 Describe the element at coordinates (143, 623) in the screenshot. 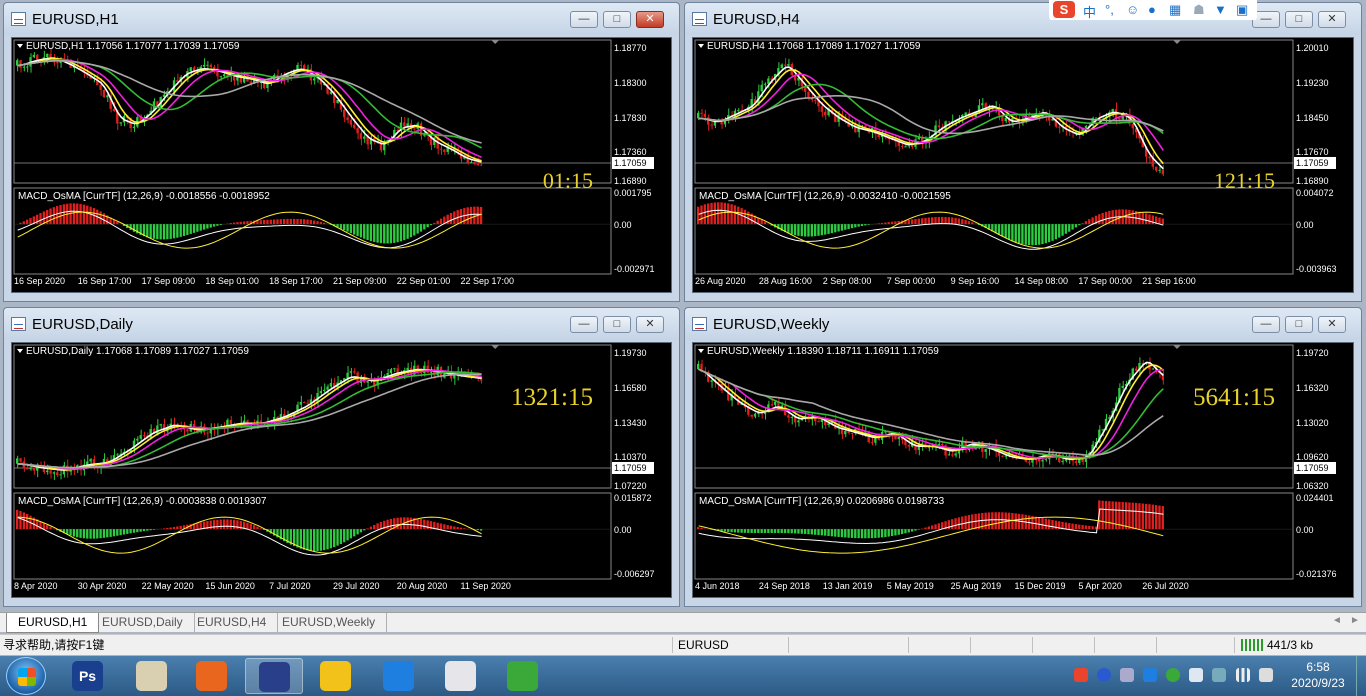

I see `tab-eurusd-daily: EURUSD,Daily` at that location.